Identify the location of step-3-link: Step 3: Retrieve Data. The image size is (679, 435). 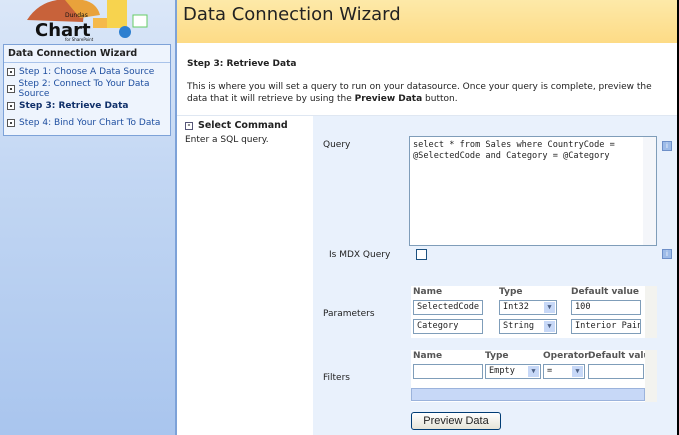
(87, 105).